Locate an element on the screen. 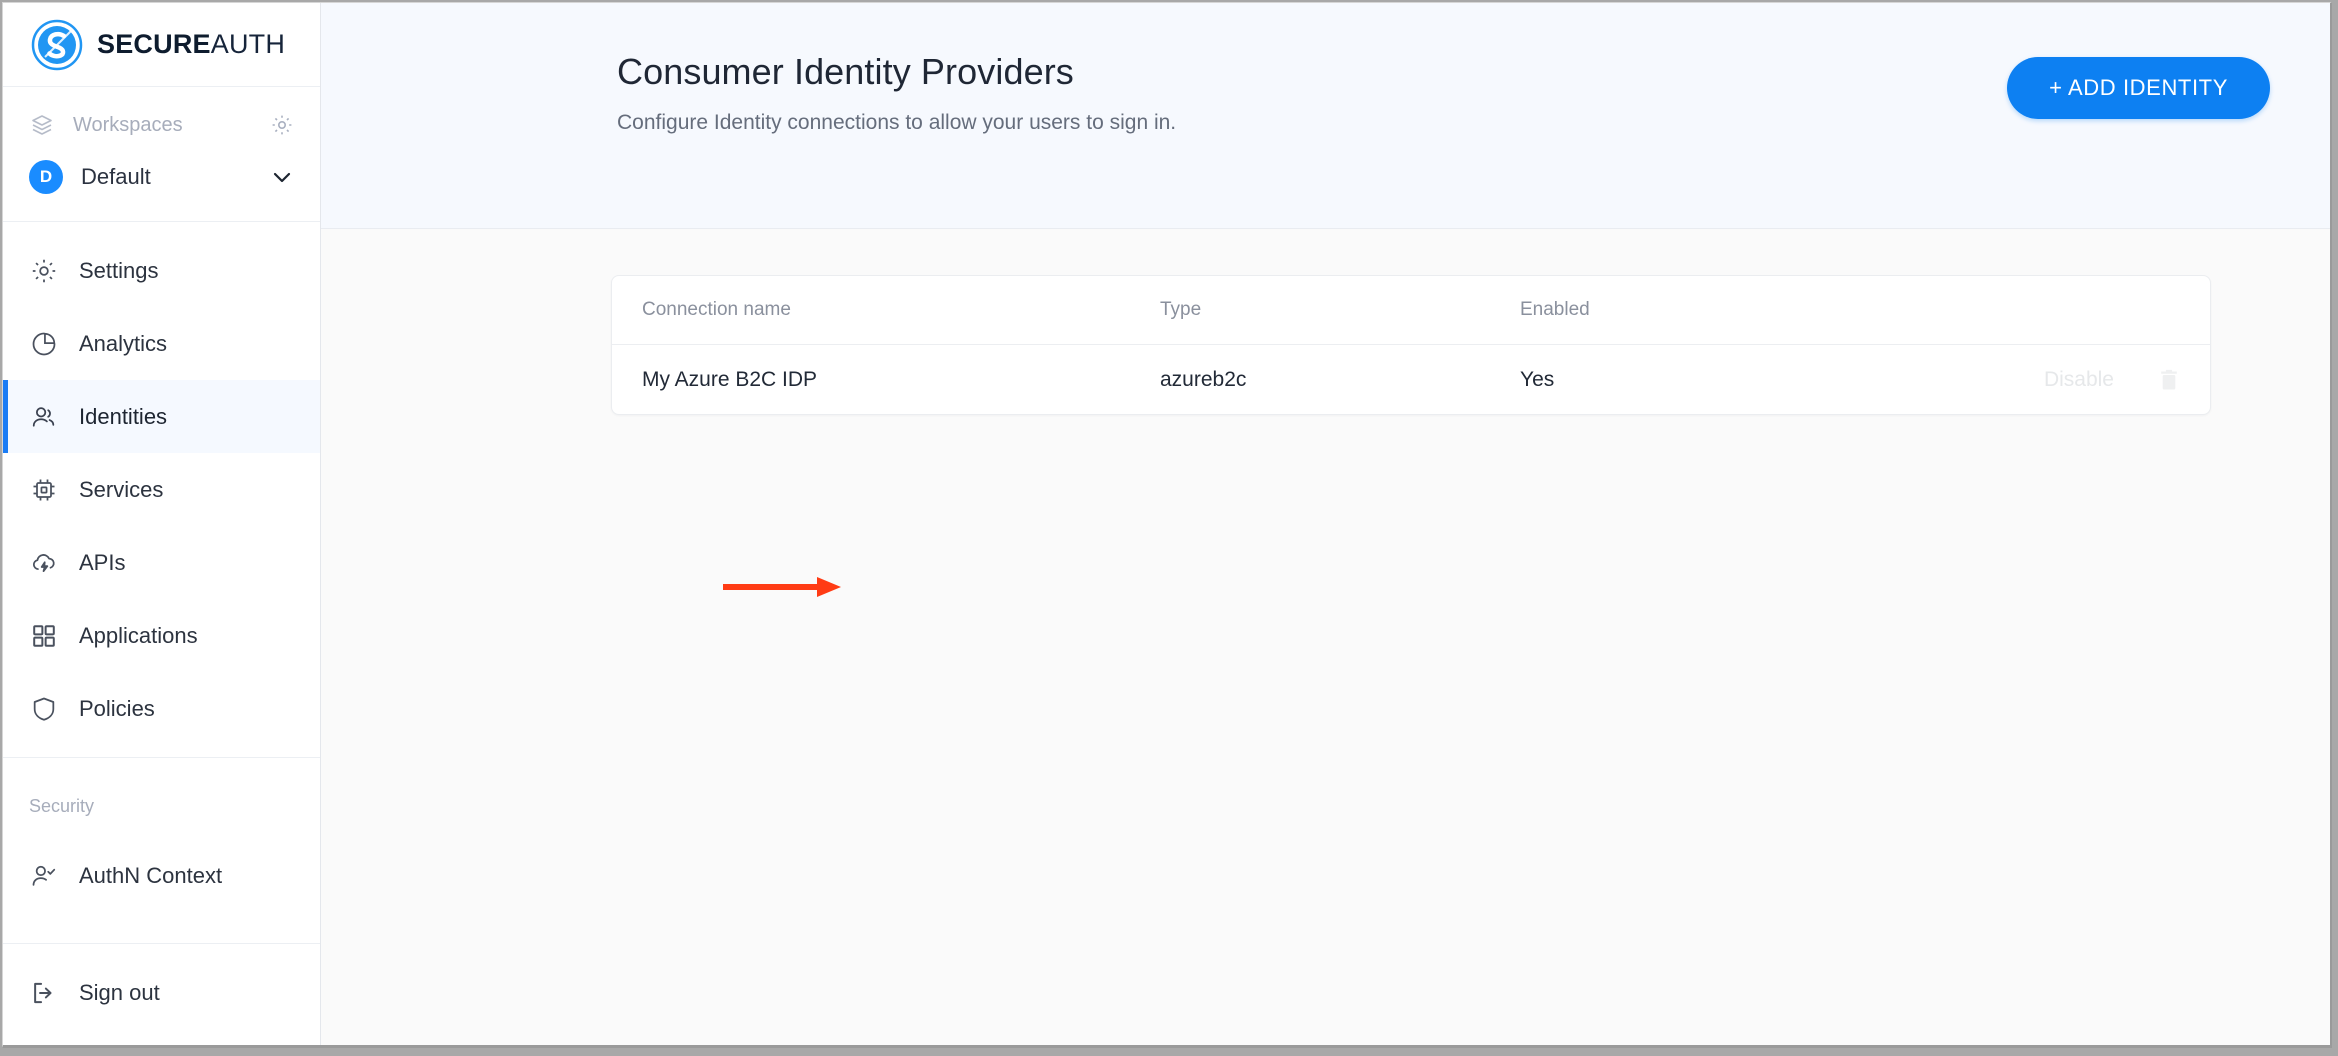 The image size is (2338, 1056). workspaces-block: Workspaces D Default is located at coordinates (161, 154).